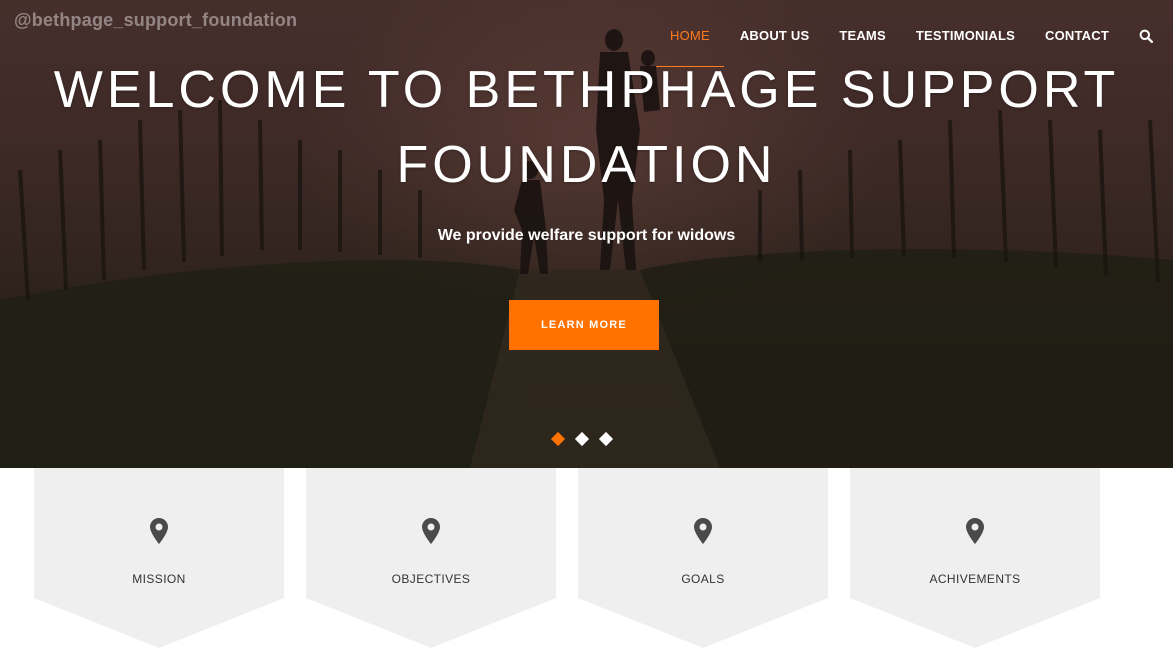  I want to click on hero-title-line-1: WELCOME TO BETHPHAGE SUPPORT, so click(586, 90).